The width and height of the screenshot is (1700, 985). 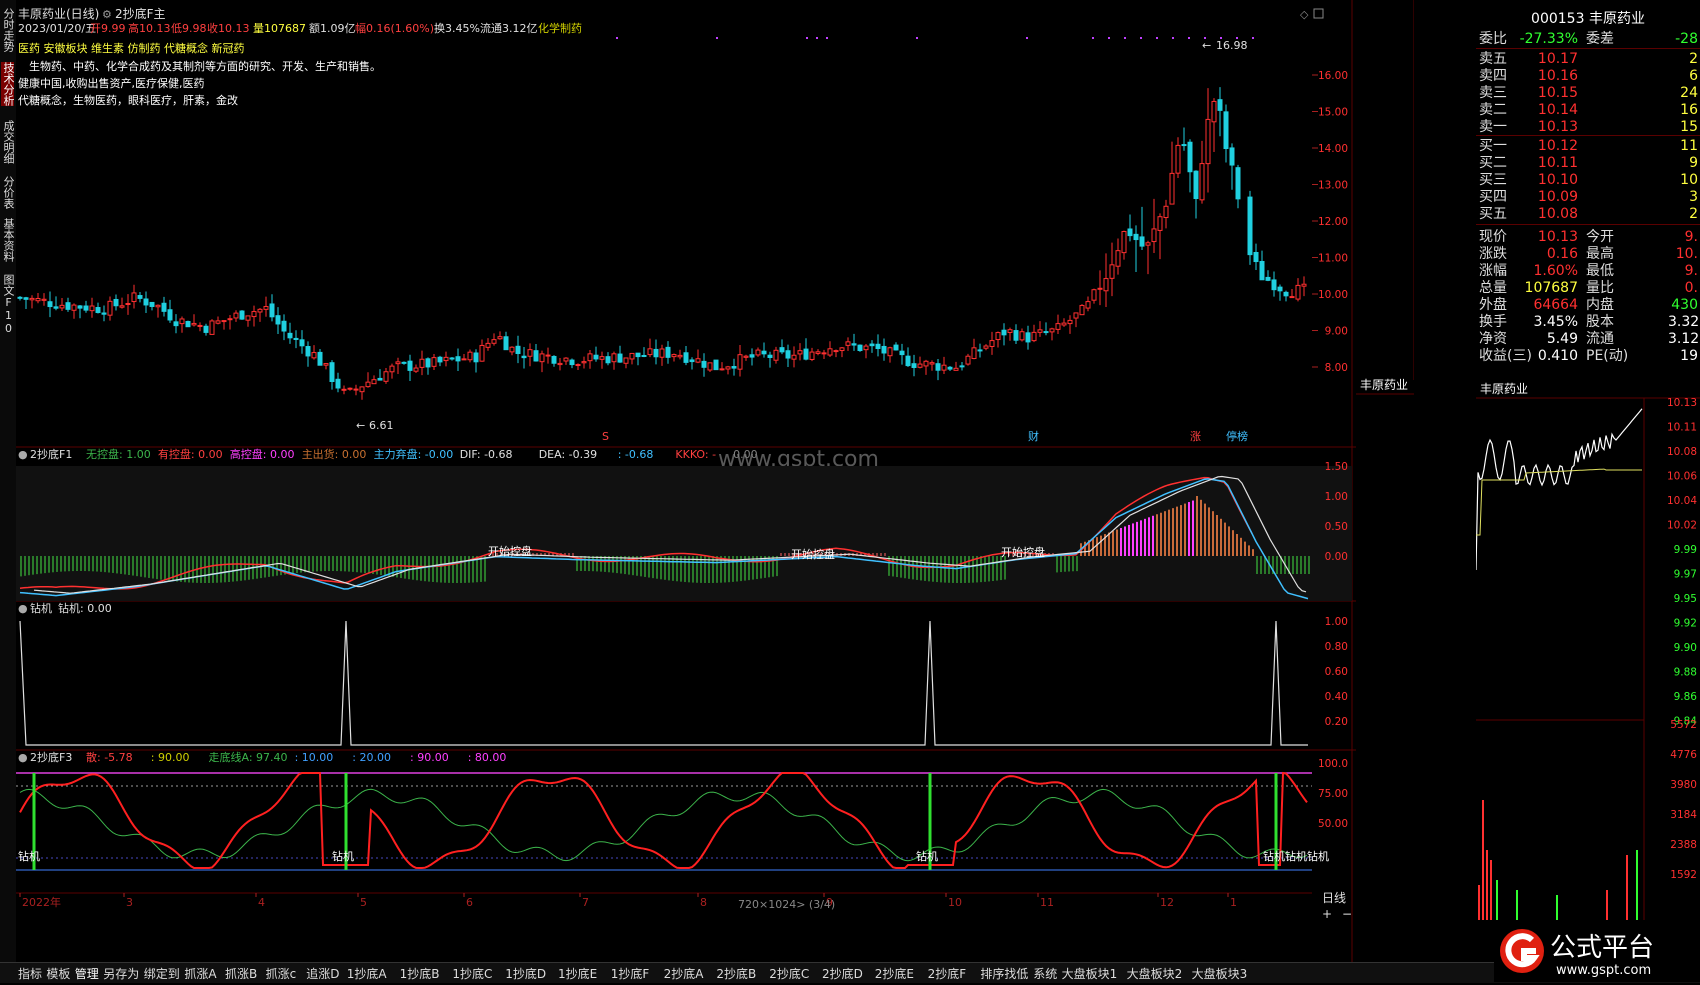 I want to click on bottom-tab-19: 2抄底E, so click(x=894, y=973).